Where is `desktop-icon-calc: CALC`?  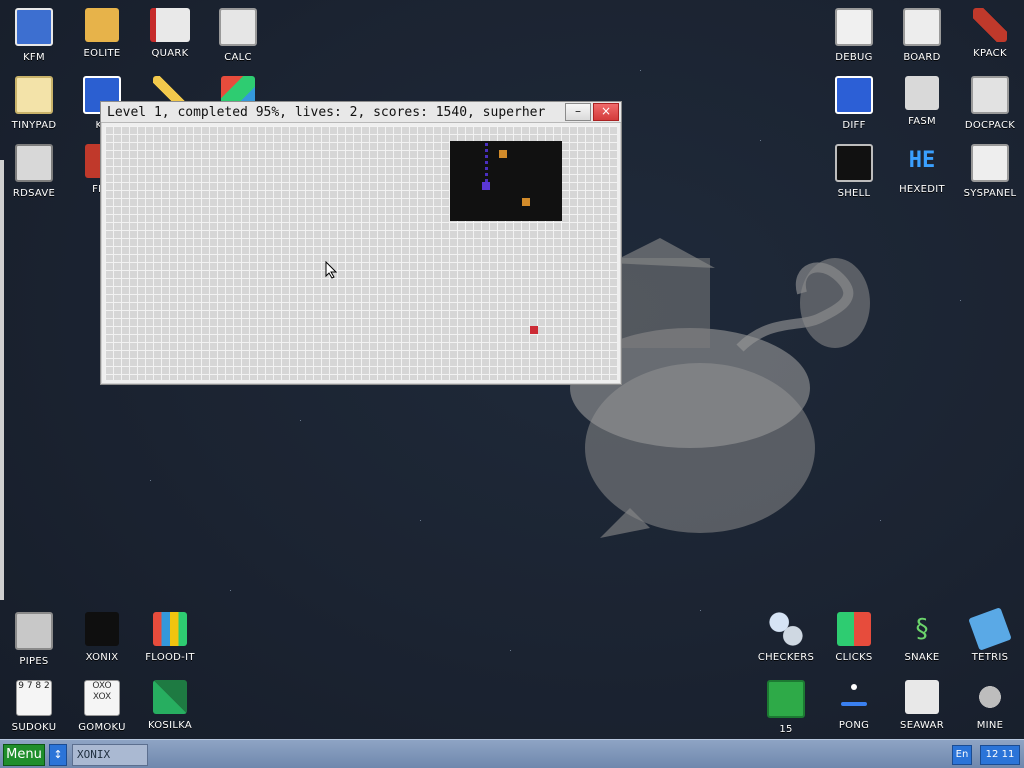
desktop-icon-calc: CALC is located at coordinates (238, 34).